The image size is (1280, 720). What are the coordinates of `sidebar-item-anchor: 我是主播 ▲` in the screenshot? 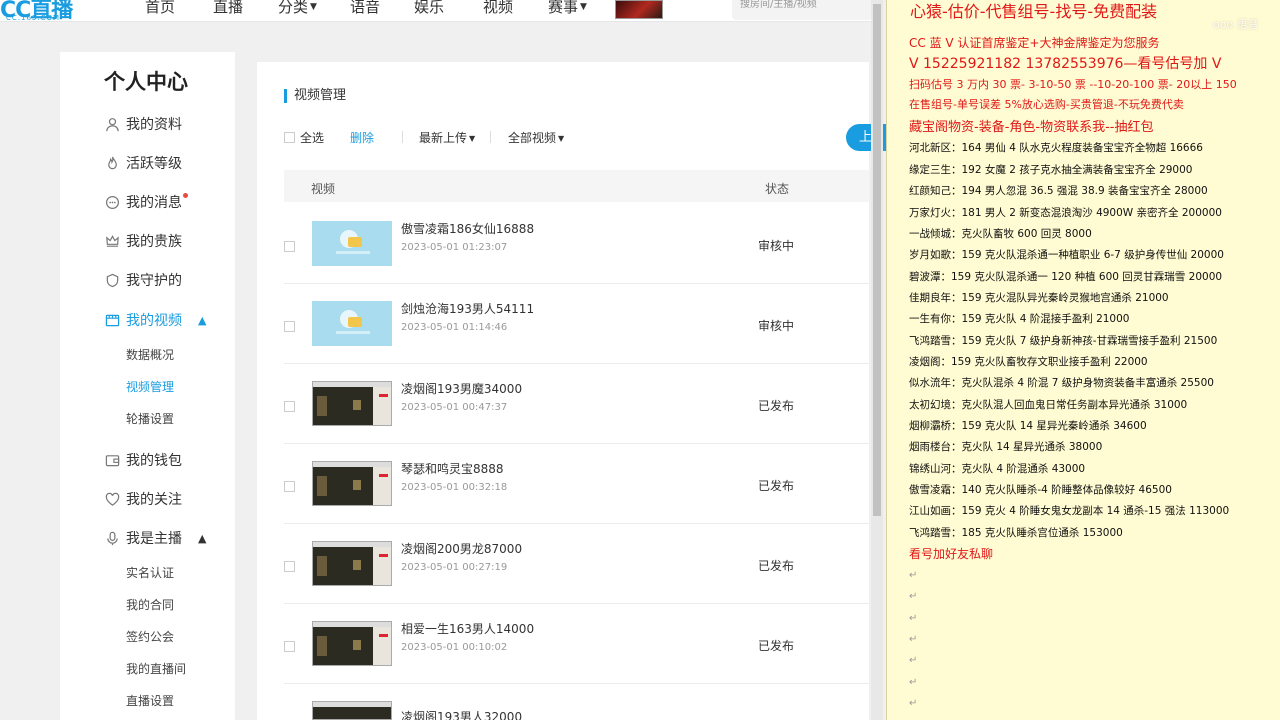 It's located at (155, 538).